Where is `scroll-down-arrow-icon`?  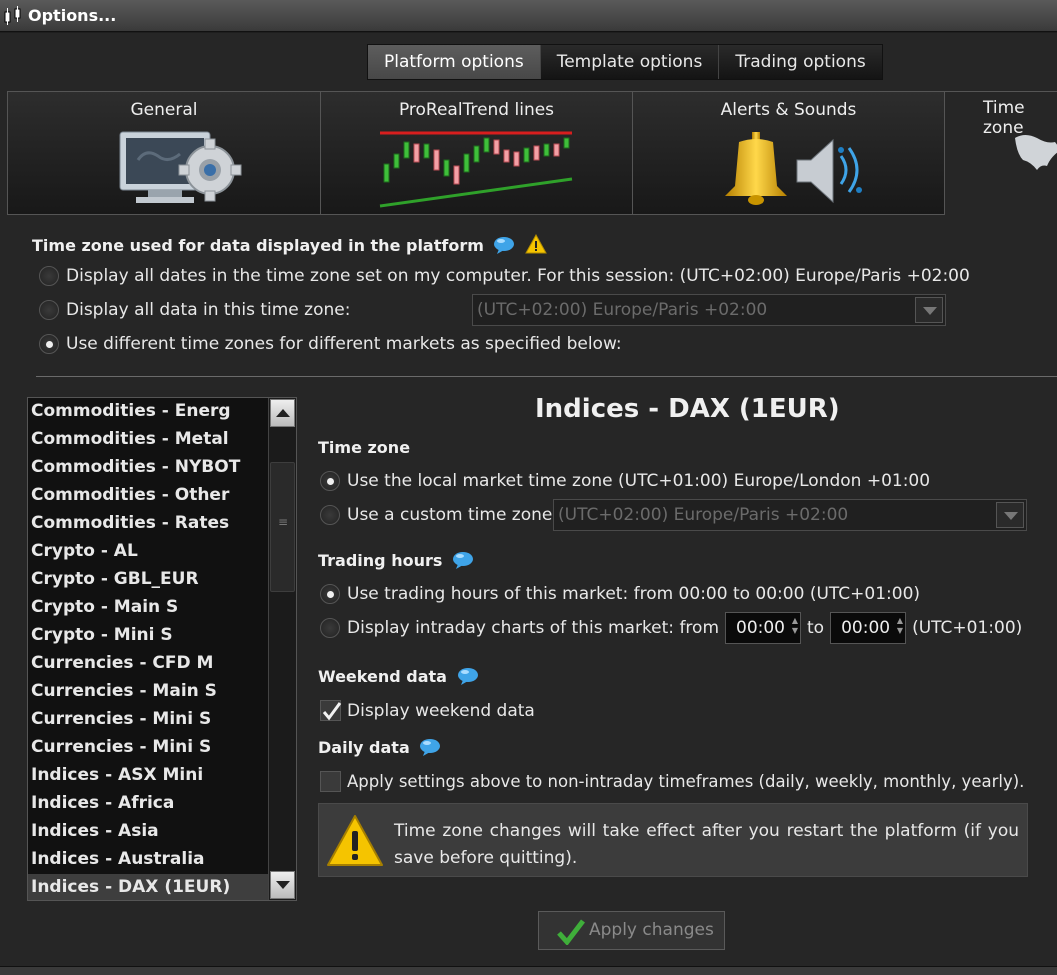 scroll-down-arrow-icon is located at coordinates (282, 885).